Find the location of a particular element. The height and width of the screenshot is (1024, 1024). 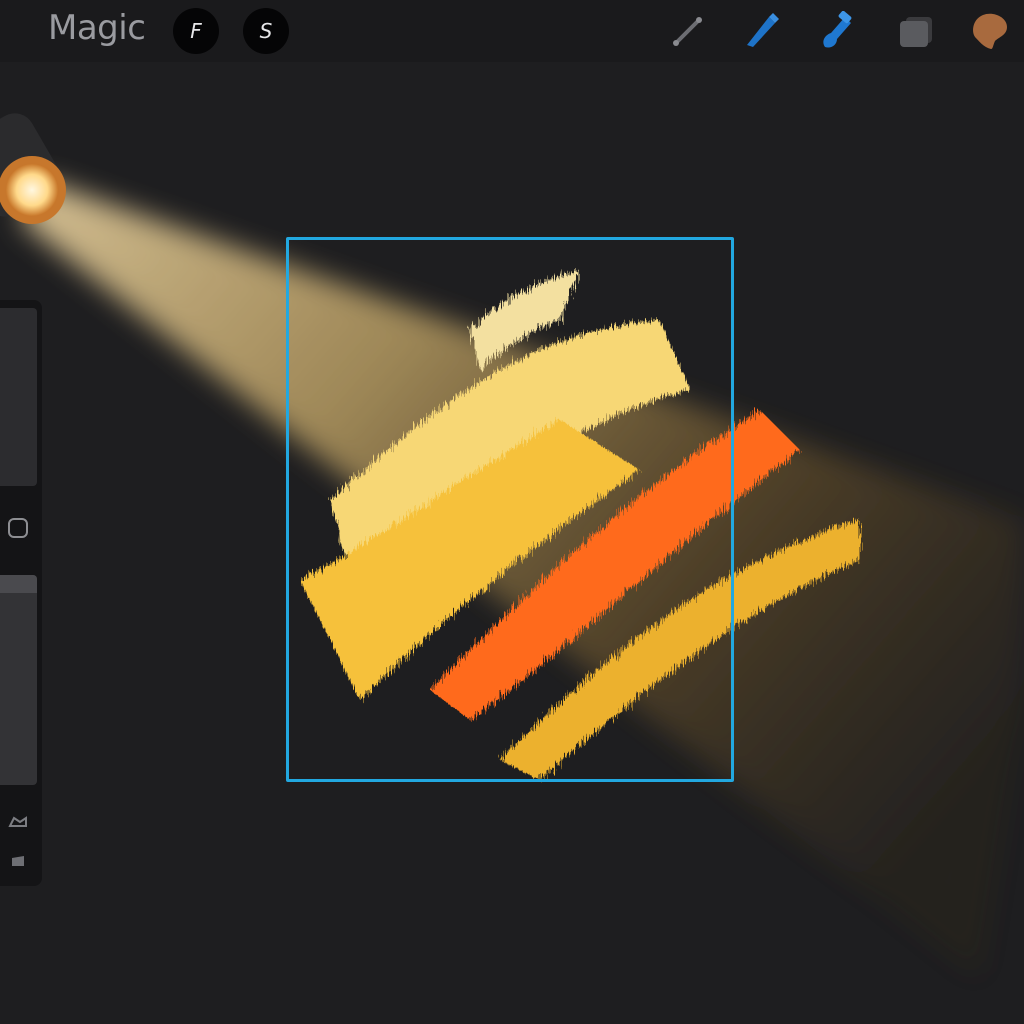

wrench-icon is located at coordinates (688, 31).